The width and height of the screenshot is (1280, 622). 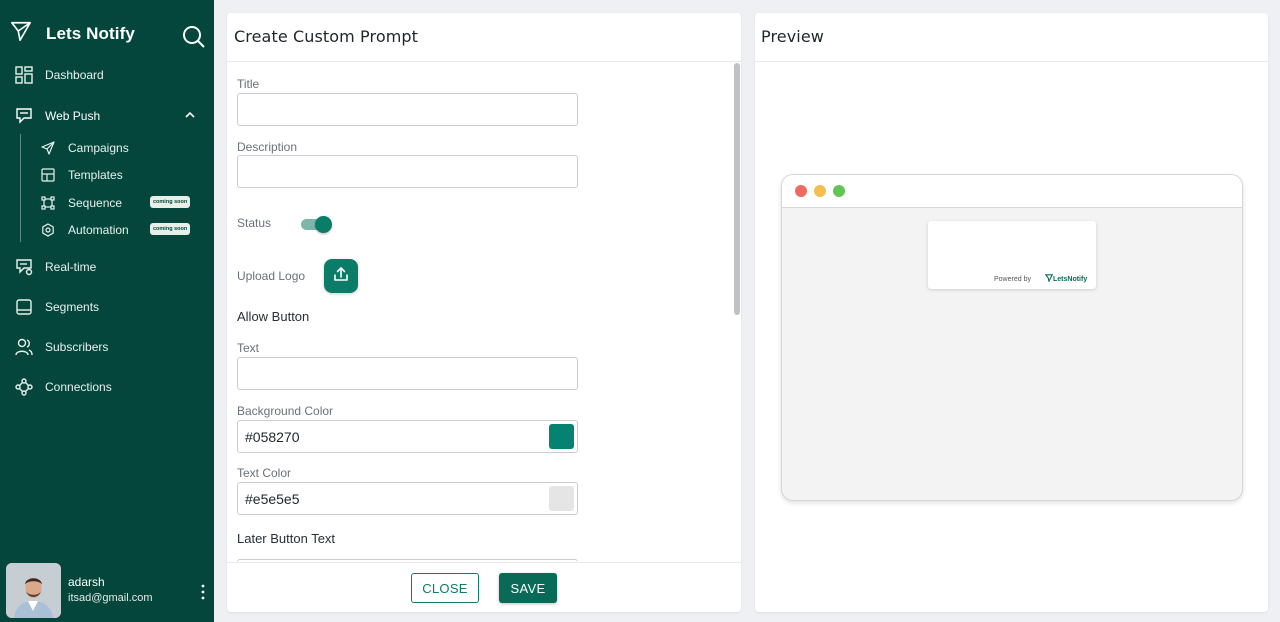 I want to click on title-label: Title, so click(x=248, y=84).